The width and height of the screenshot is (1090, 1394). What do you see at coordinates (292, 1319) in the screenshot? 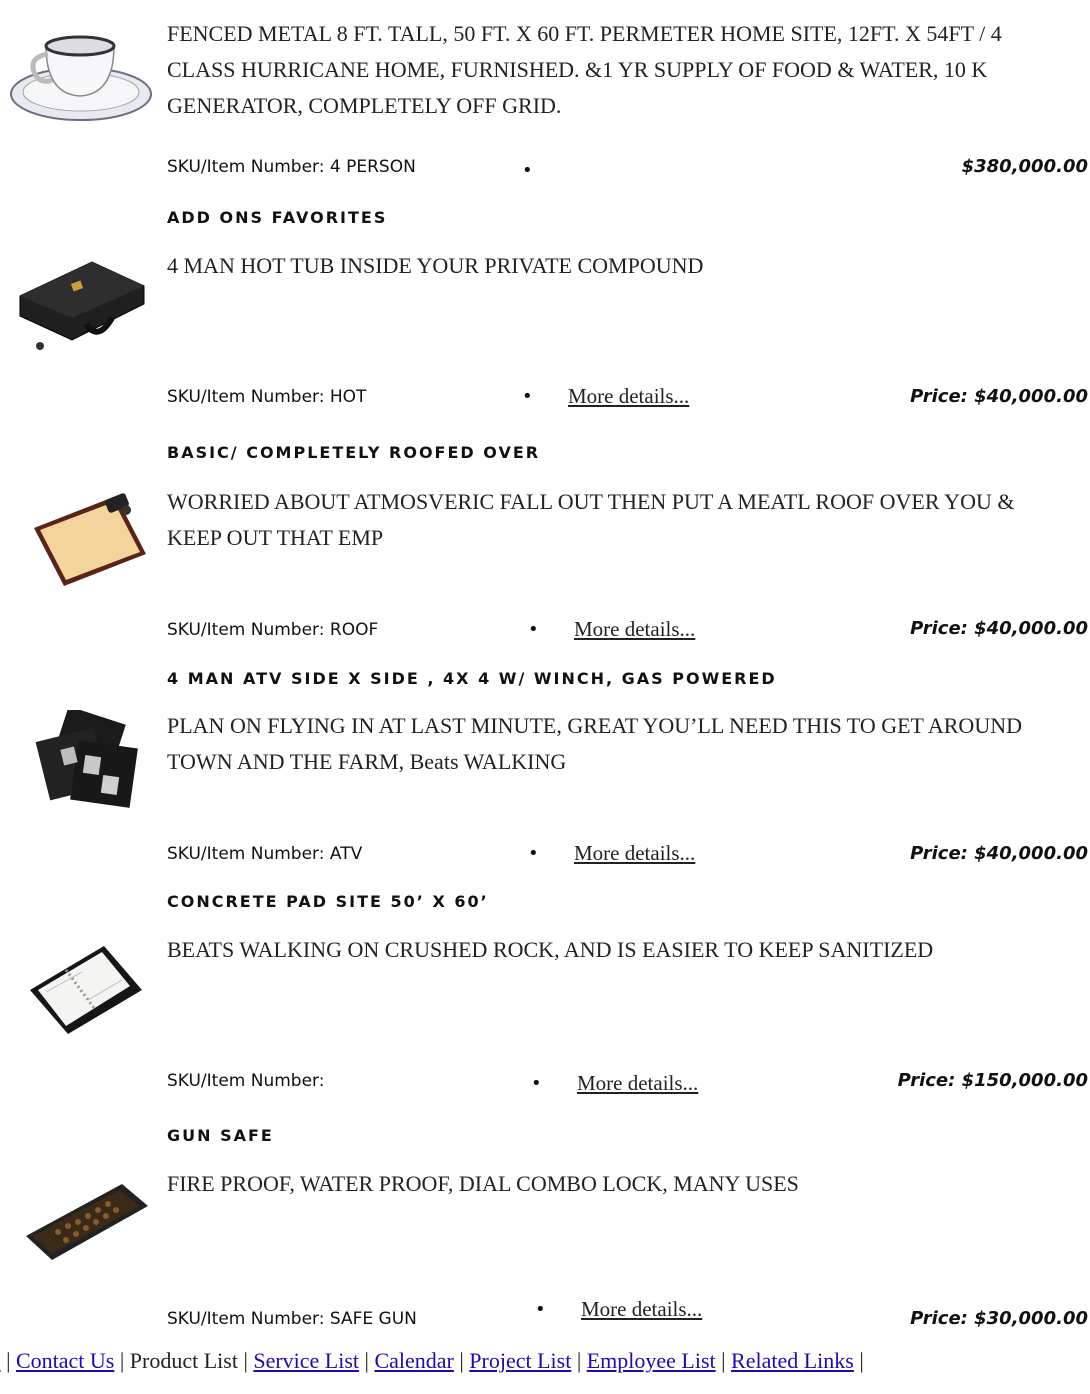
I see `sku-label: SKU/Item Number: SAFE GUN` at bounding box center [292, 1319].